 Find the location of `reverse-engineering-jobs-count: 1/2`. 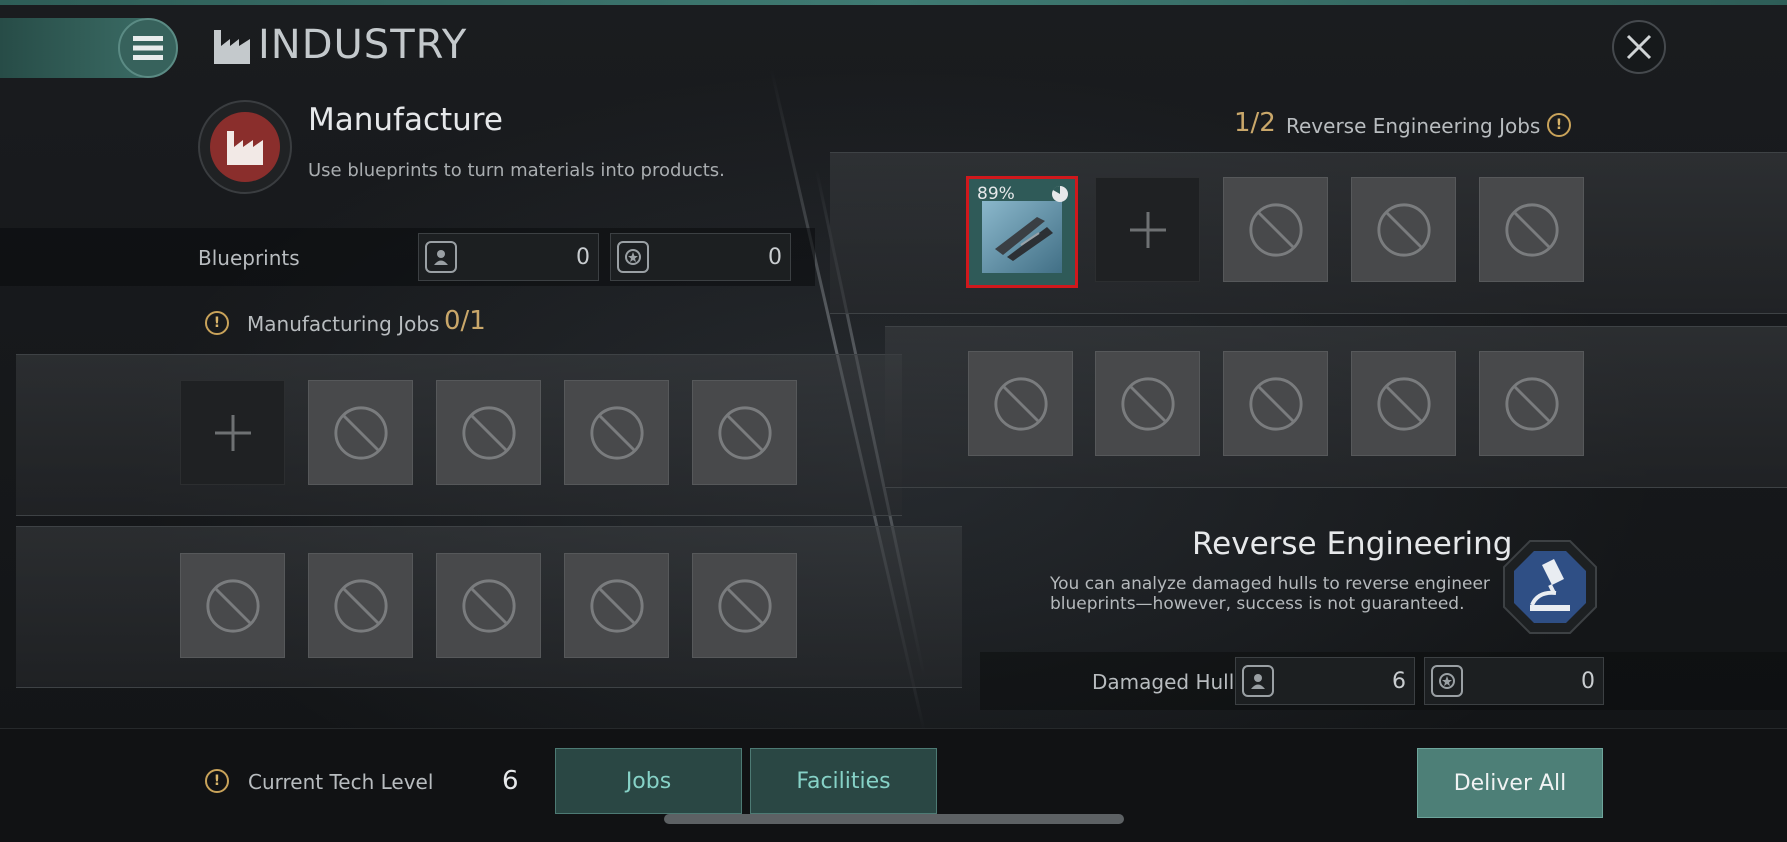

reverse-engineering-jobs-count: 1/2 is located at coordinates (1255, 123).